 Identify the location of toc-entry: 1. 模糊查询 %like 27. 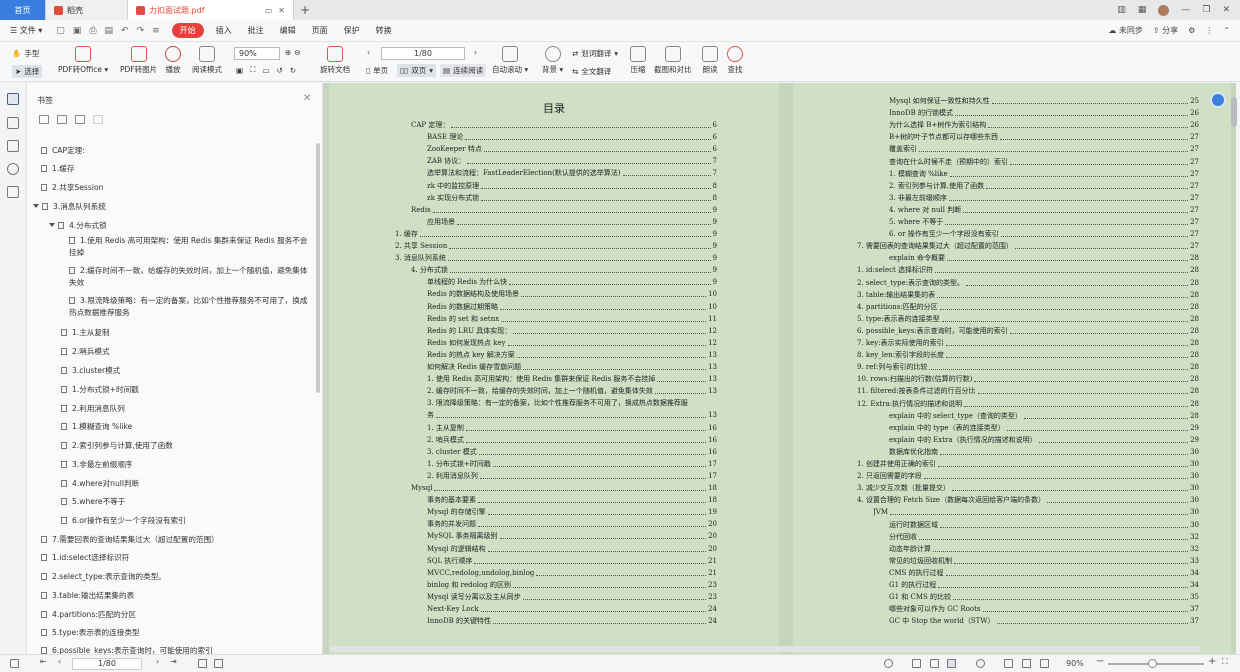
(1044, 174).